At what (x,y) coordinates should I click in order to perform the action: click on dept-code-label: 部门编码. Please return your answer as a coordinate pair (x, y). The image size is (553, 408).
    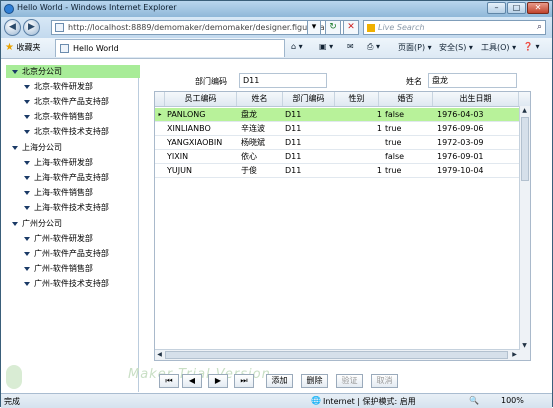
    Looking at the image, I should click on (211, 81).